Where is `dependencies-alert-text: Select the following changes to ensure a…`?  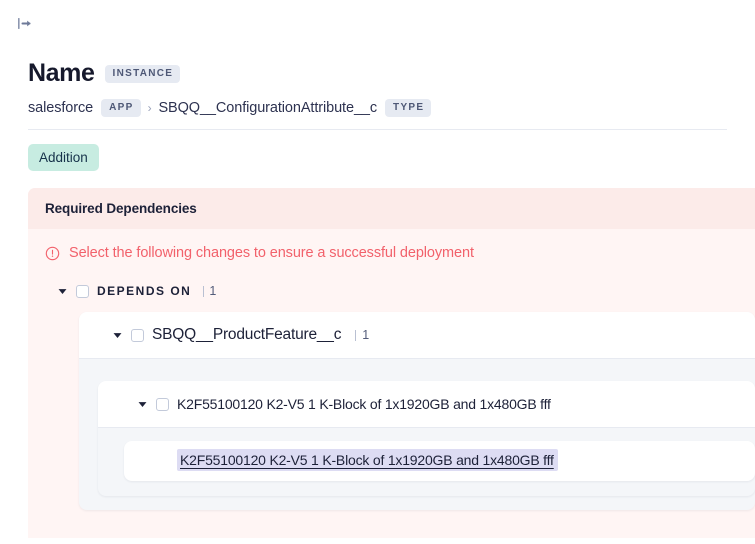
dependencies-alert-text: Select the following changes to ensure a… is located at coordinates (271, 253).